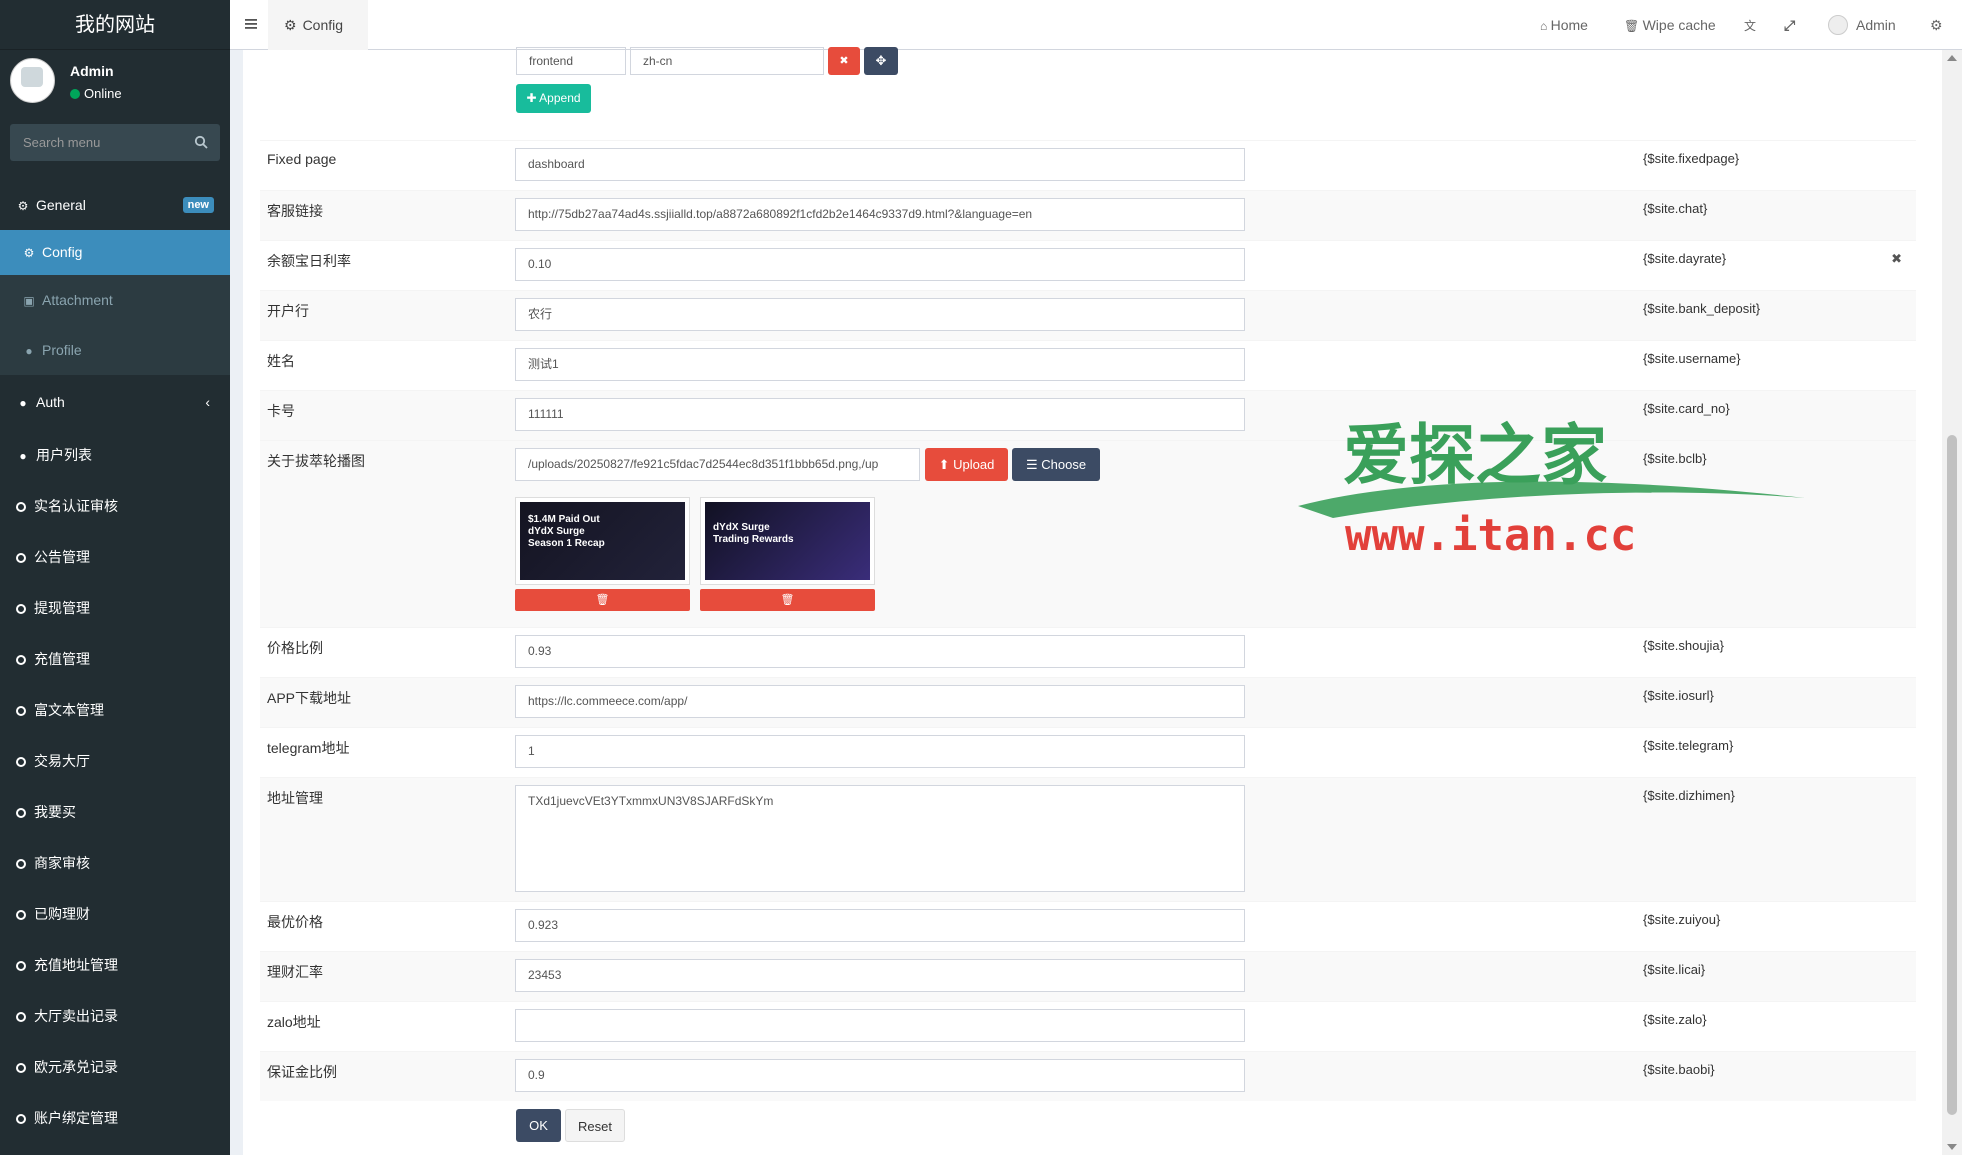 Image resolution: width=1962 pixels, height=1155 pixels. I want to click on sidebar-item-users: ● 用户列表, so click(115, 455).